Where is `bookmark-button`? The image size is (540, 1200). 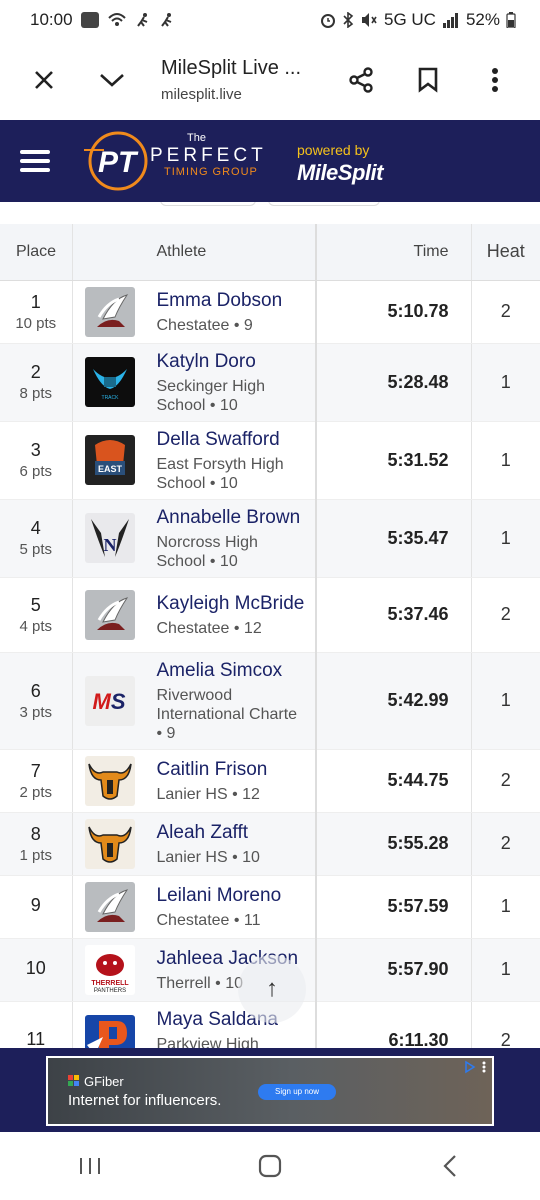
bookmark-button is located at coordinates (428, 80).